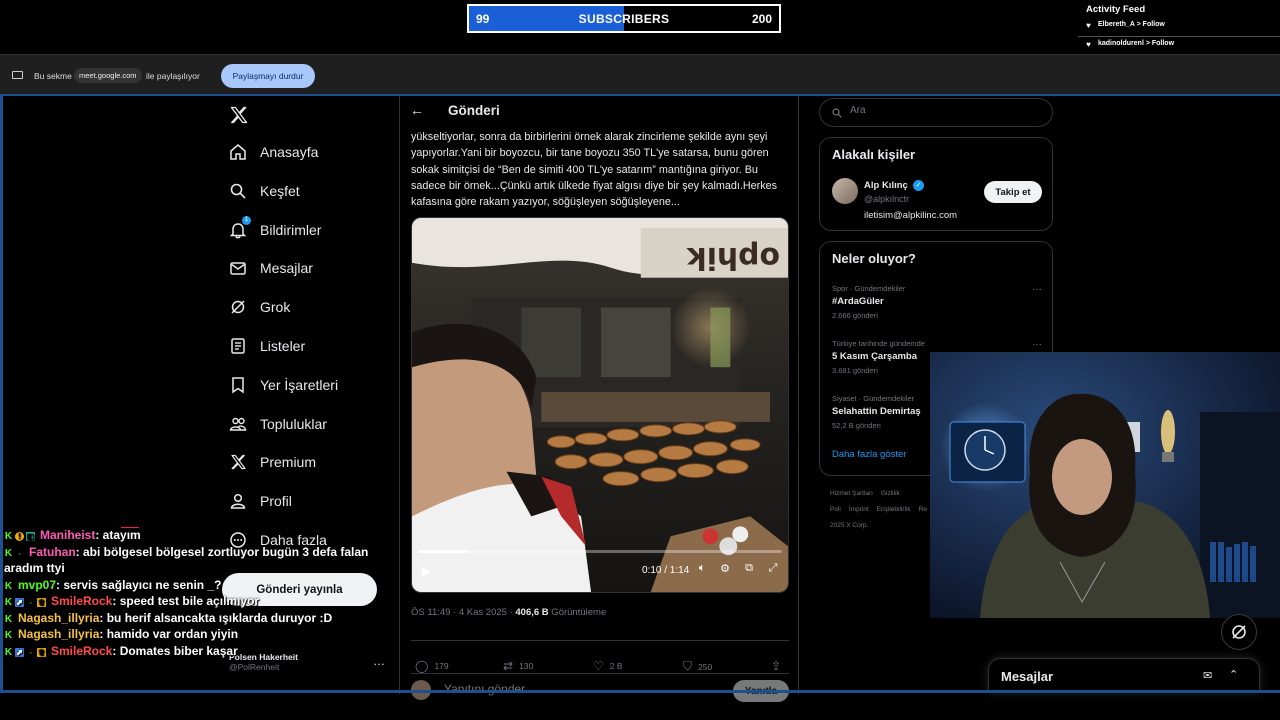  What do you see at coordinates (273, 152) in the screenshot?
I see `nav-item-home: Anasayfa` at bounding box center [273, 152].